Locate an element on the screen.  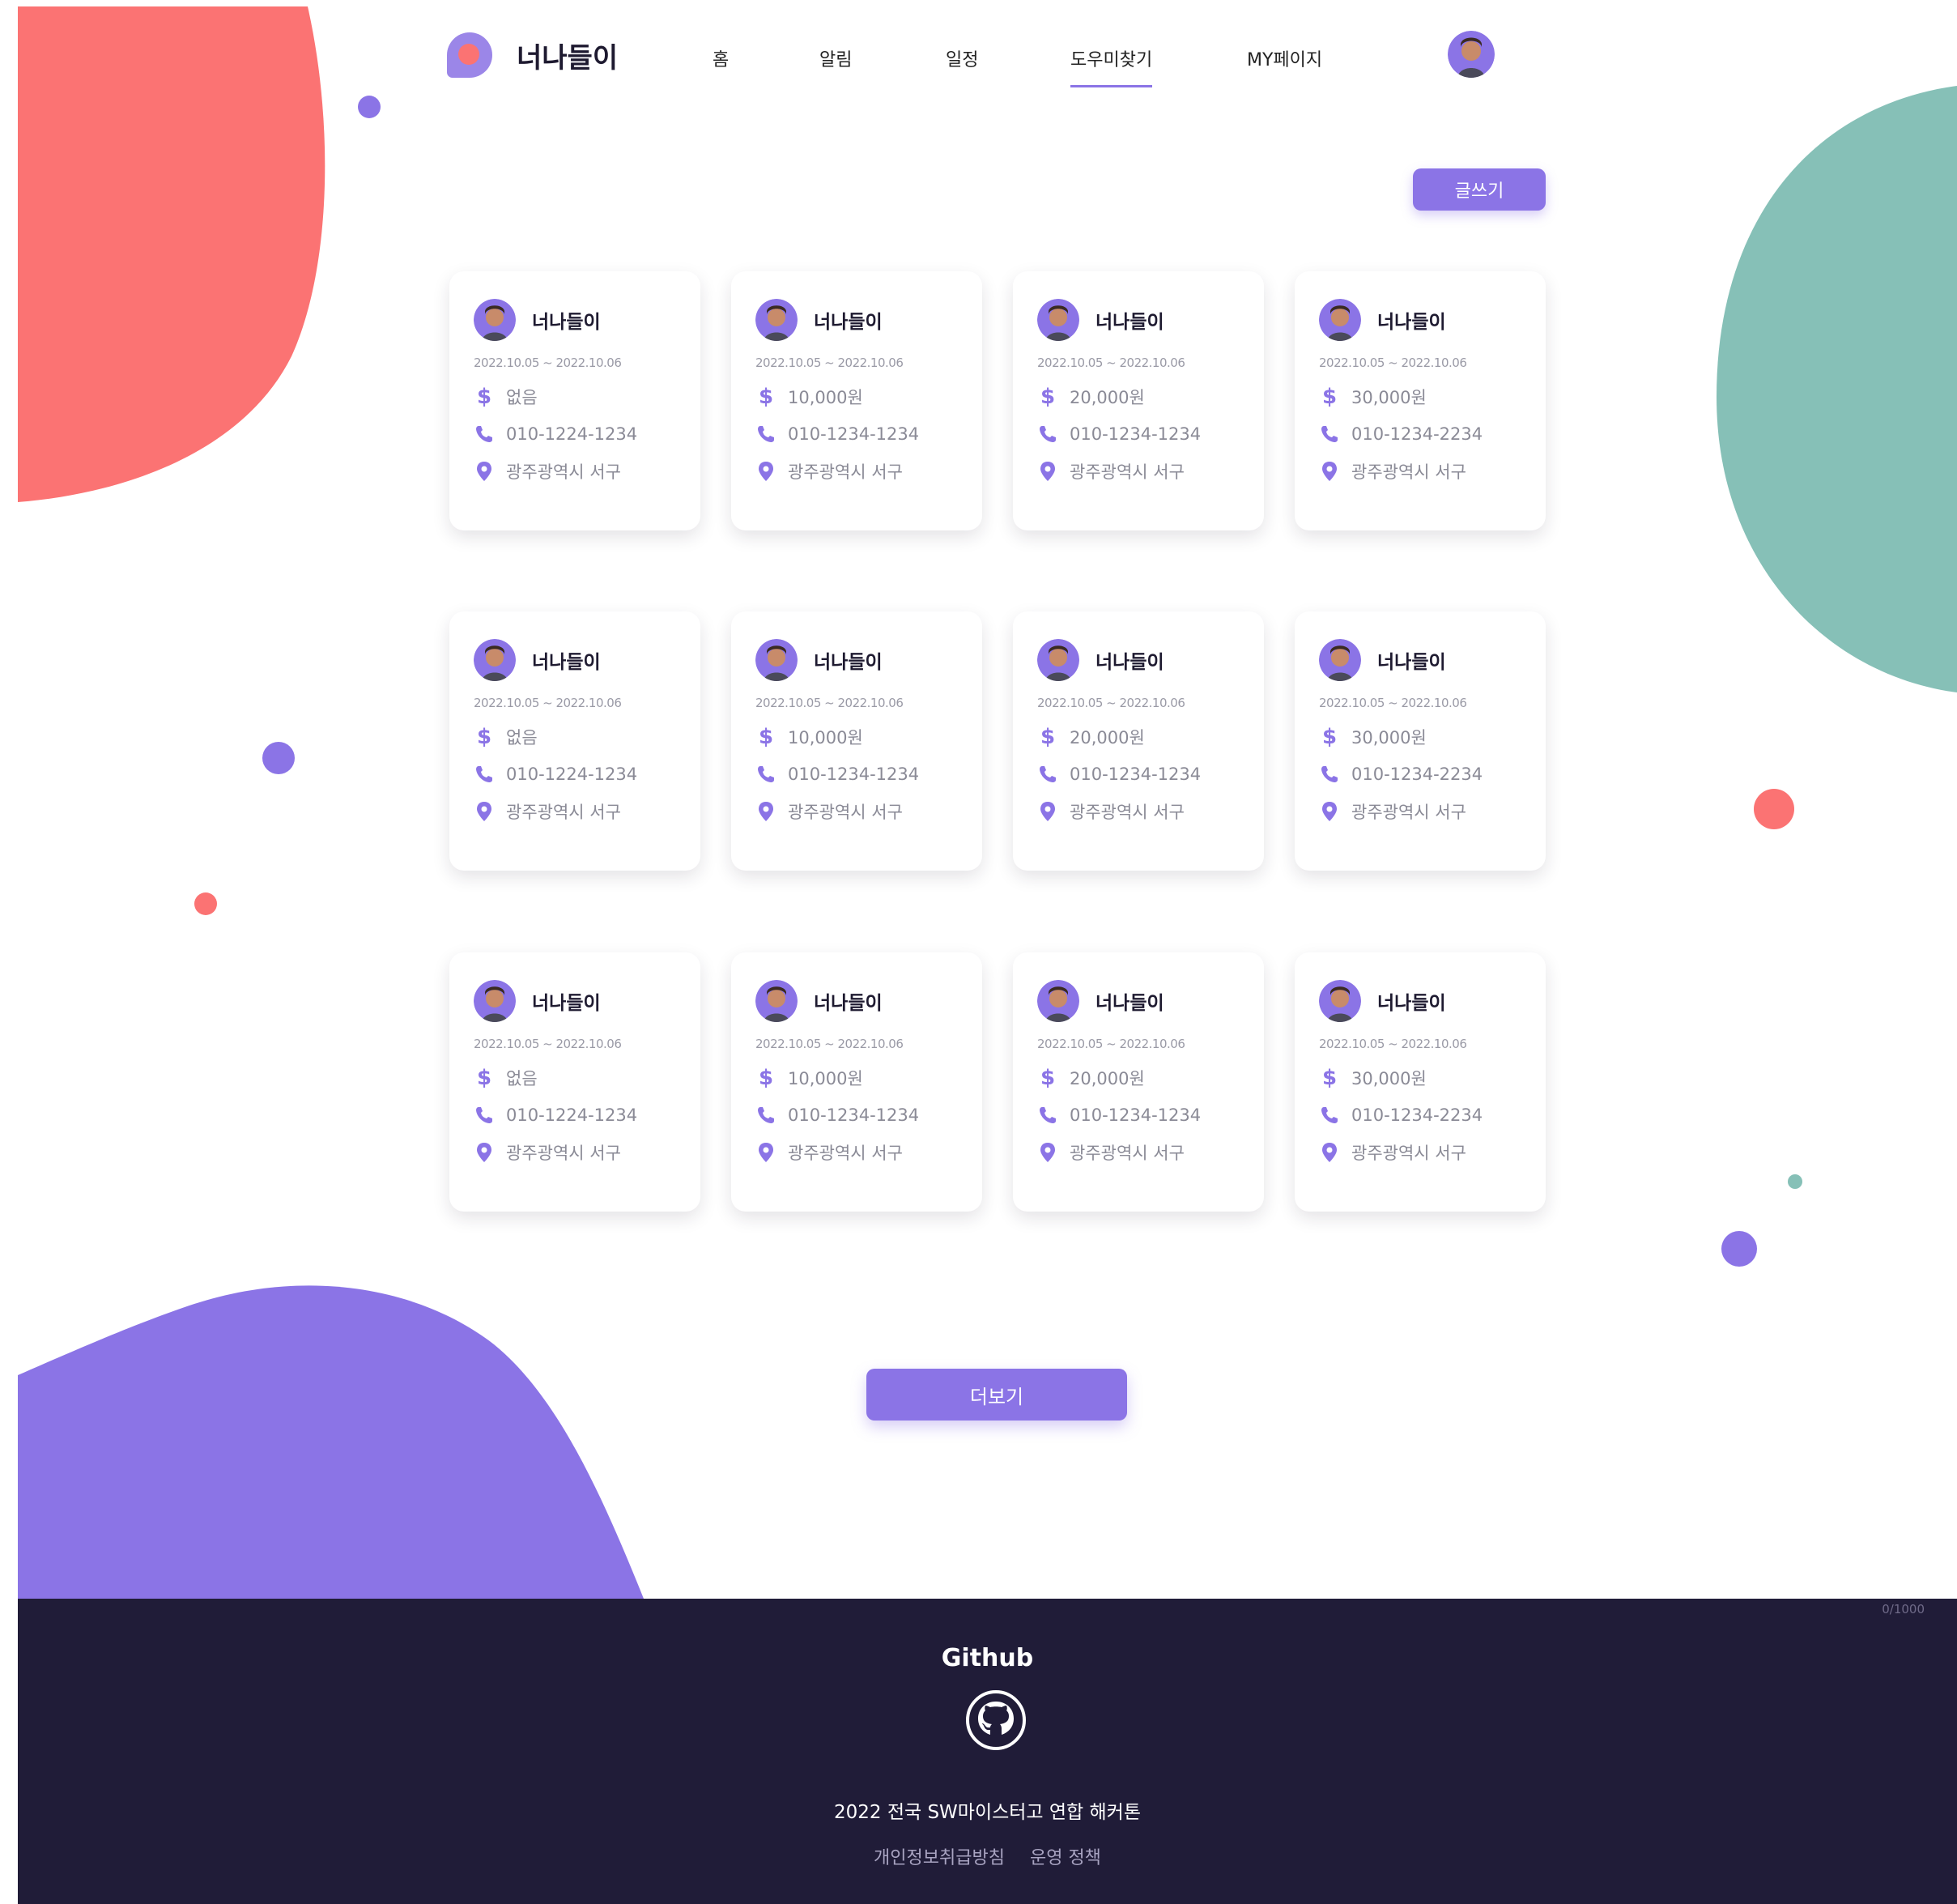
nav-notifications: 알림 is located at coordinates (835, 58).